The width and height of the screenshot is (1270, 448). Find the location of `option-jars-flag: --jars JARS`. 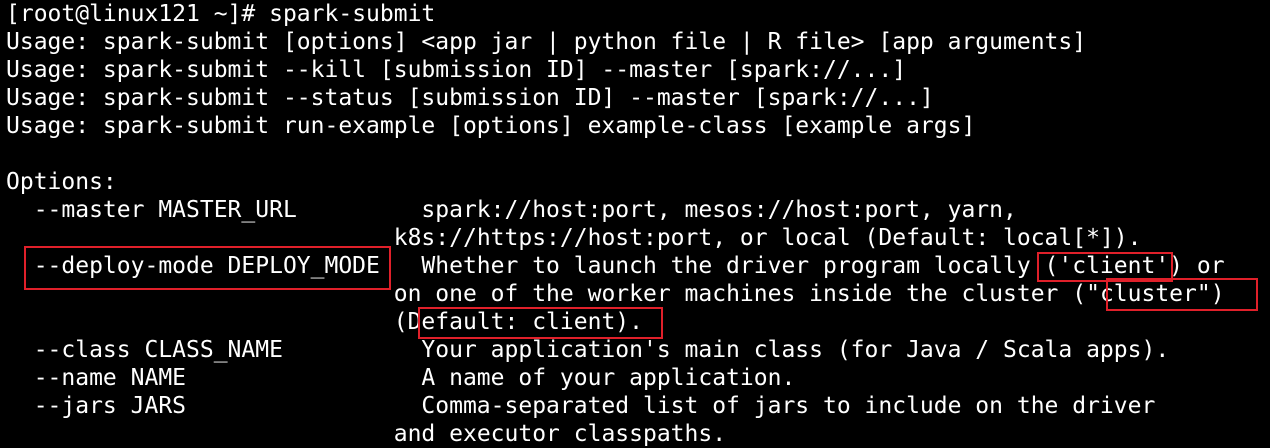

option-jars-flag: --jars JARS is located at coordinates (214, 406).